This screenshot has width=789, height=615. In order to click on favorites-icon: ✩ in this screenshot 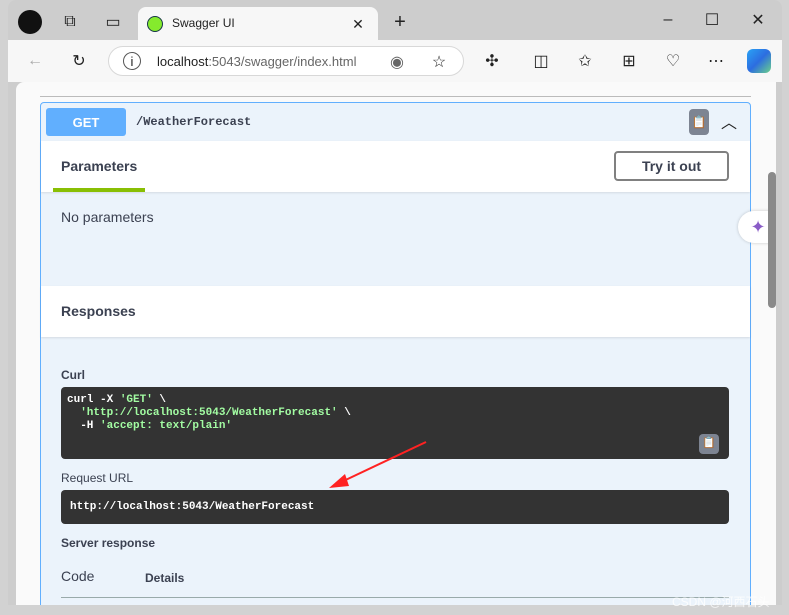, I will do `click(585, 61)`.